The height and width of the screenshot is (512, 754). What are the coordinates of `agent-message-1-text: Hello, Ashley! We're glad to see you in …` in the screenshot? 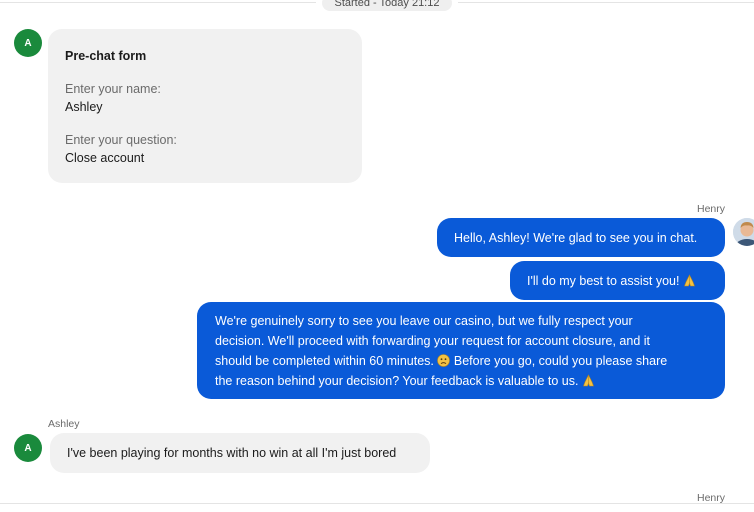 It's located at (576, 238).